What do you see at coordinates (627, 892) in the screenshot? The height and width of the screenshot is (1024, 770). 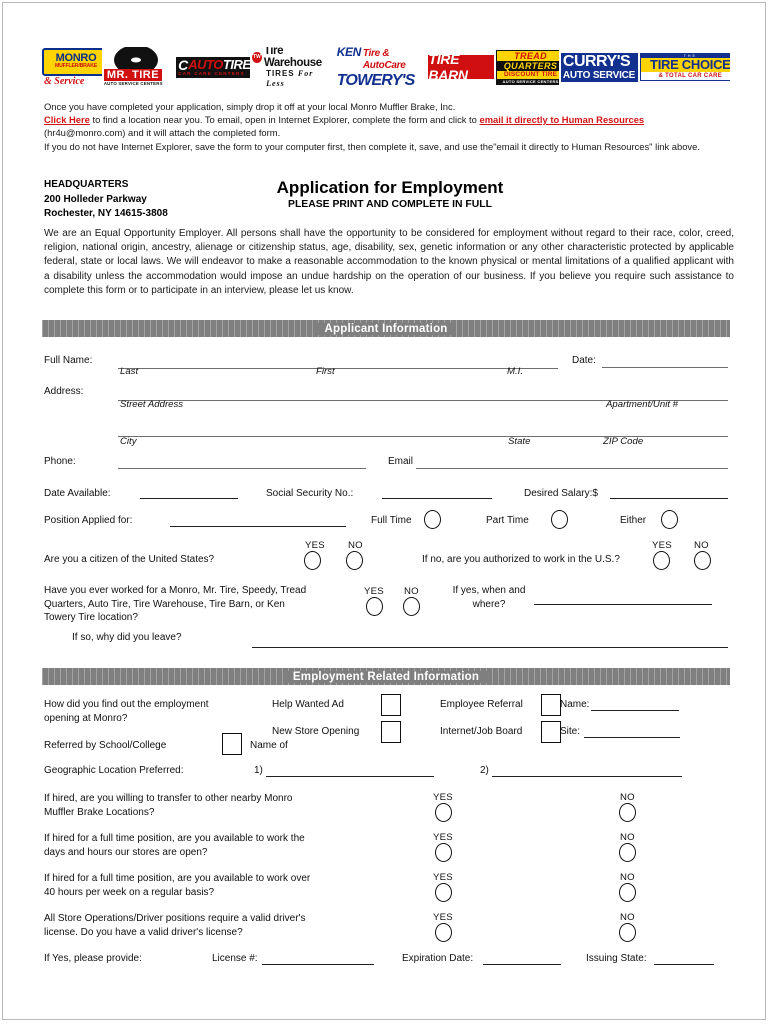 I see `overtime-no-radio` at bounding box center [627, 892].